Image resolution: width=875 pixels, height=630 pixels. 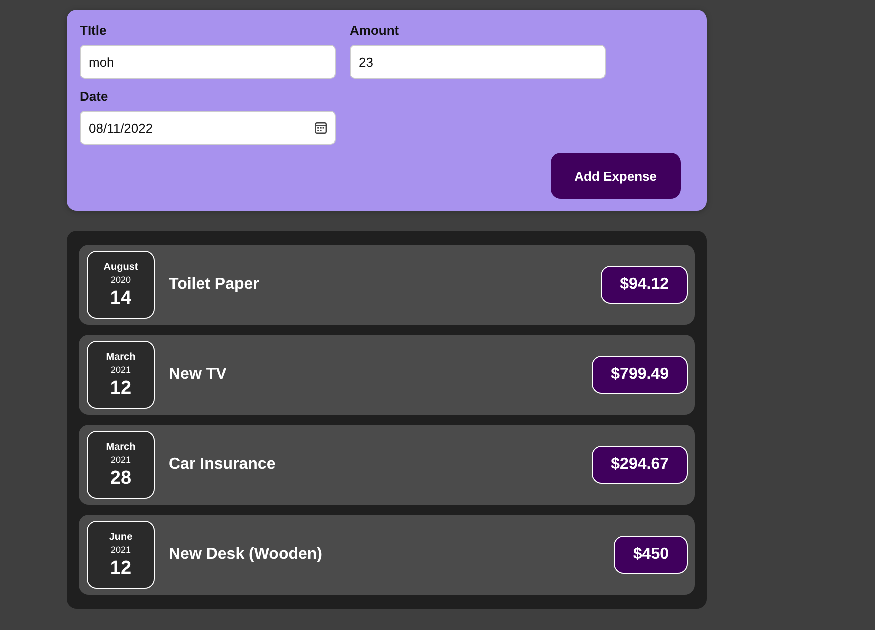 I want to click on expense-amount: $94.12, so click(x=644, y=285).